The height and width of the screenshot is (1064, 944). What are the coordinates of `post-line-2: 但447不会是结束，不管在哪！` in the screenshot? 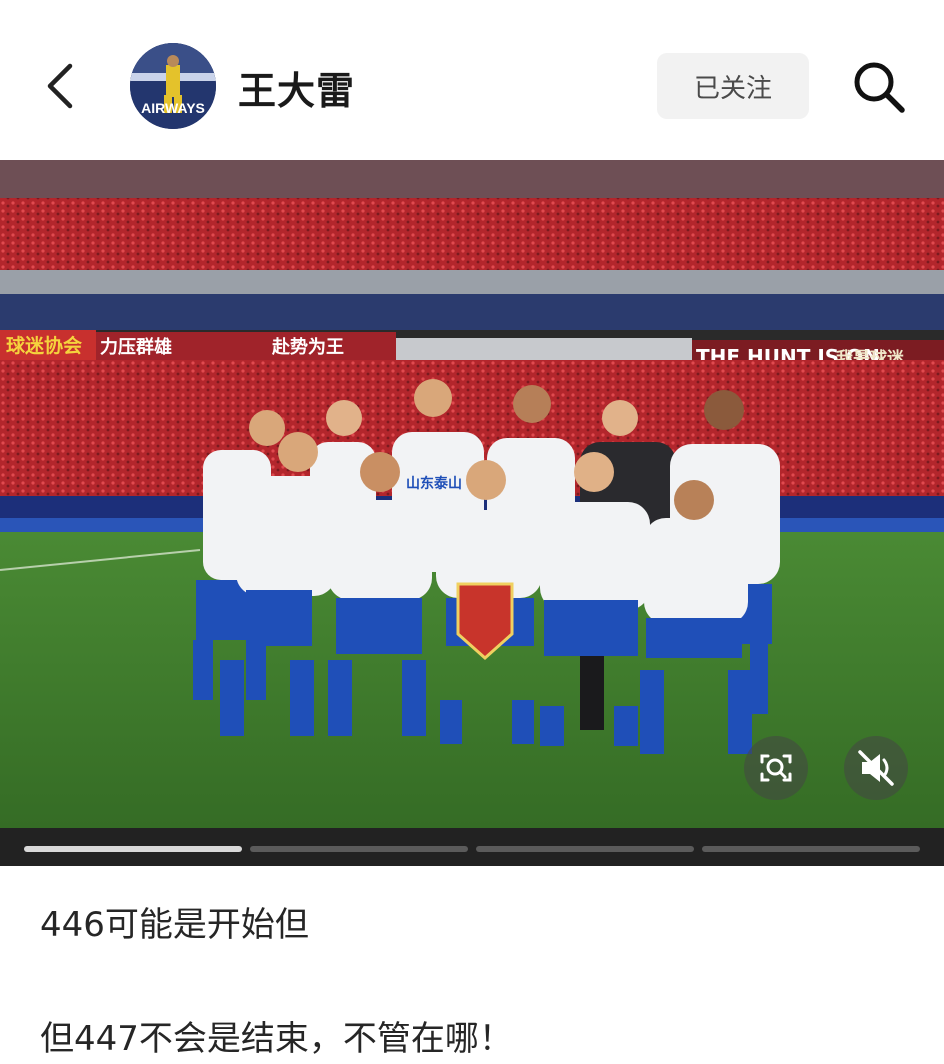 It's located at (276, 1039).